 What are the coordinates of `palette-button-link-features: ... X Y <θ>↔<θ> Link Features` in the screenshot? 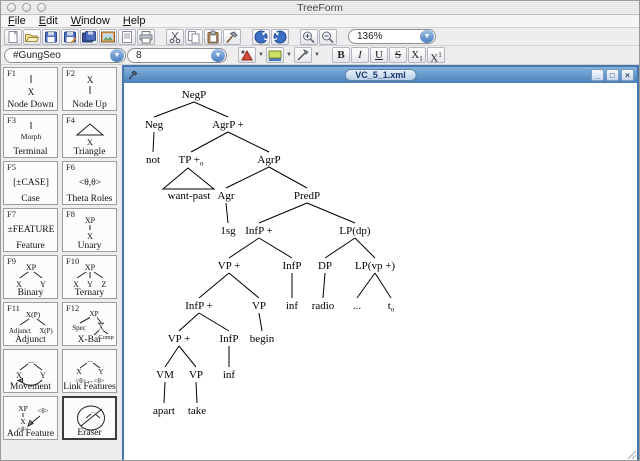 It's located at (89, 371).